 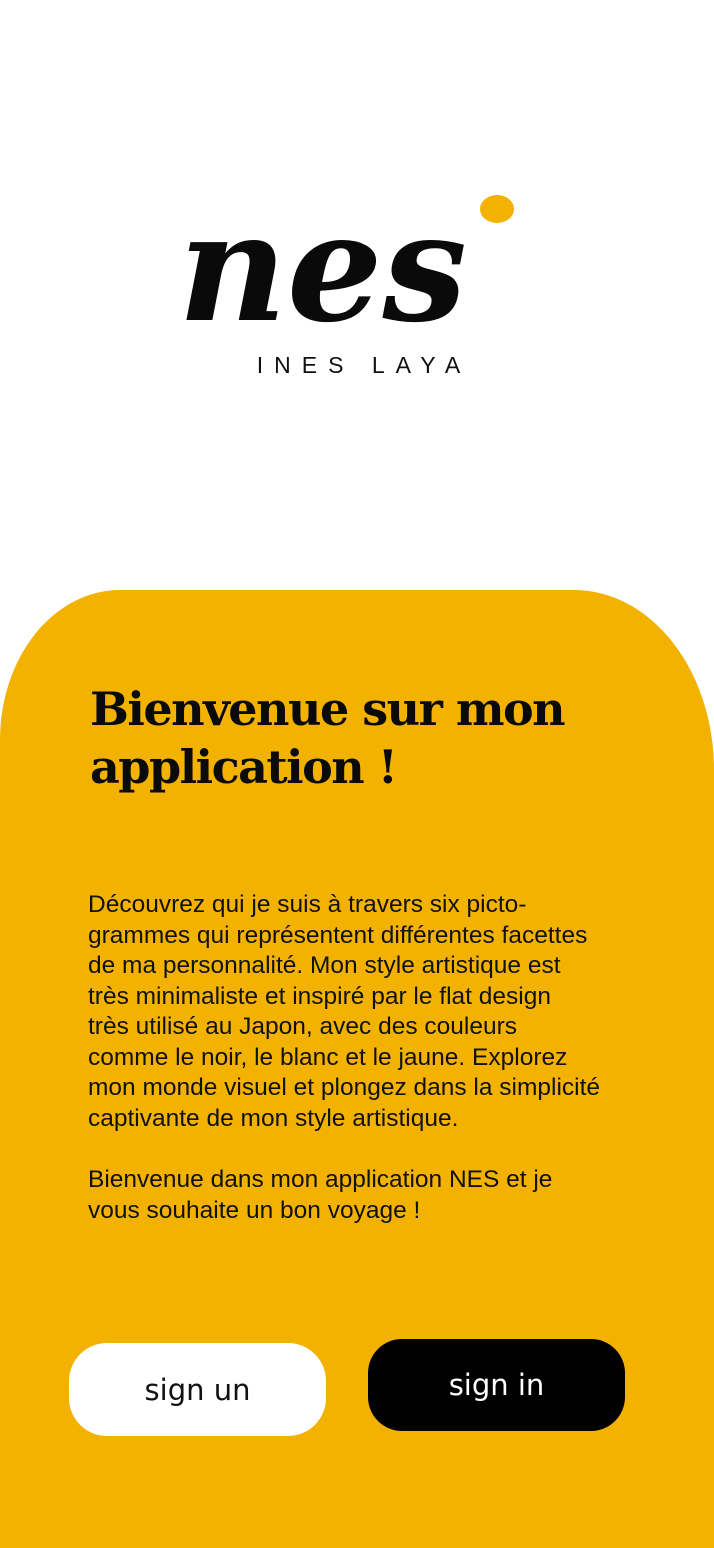 What do you see at coordinates (497, 209) in the screenshot?
I see `logo-accent-dot` at bounding box center [497, 209].